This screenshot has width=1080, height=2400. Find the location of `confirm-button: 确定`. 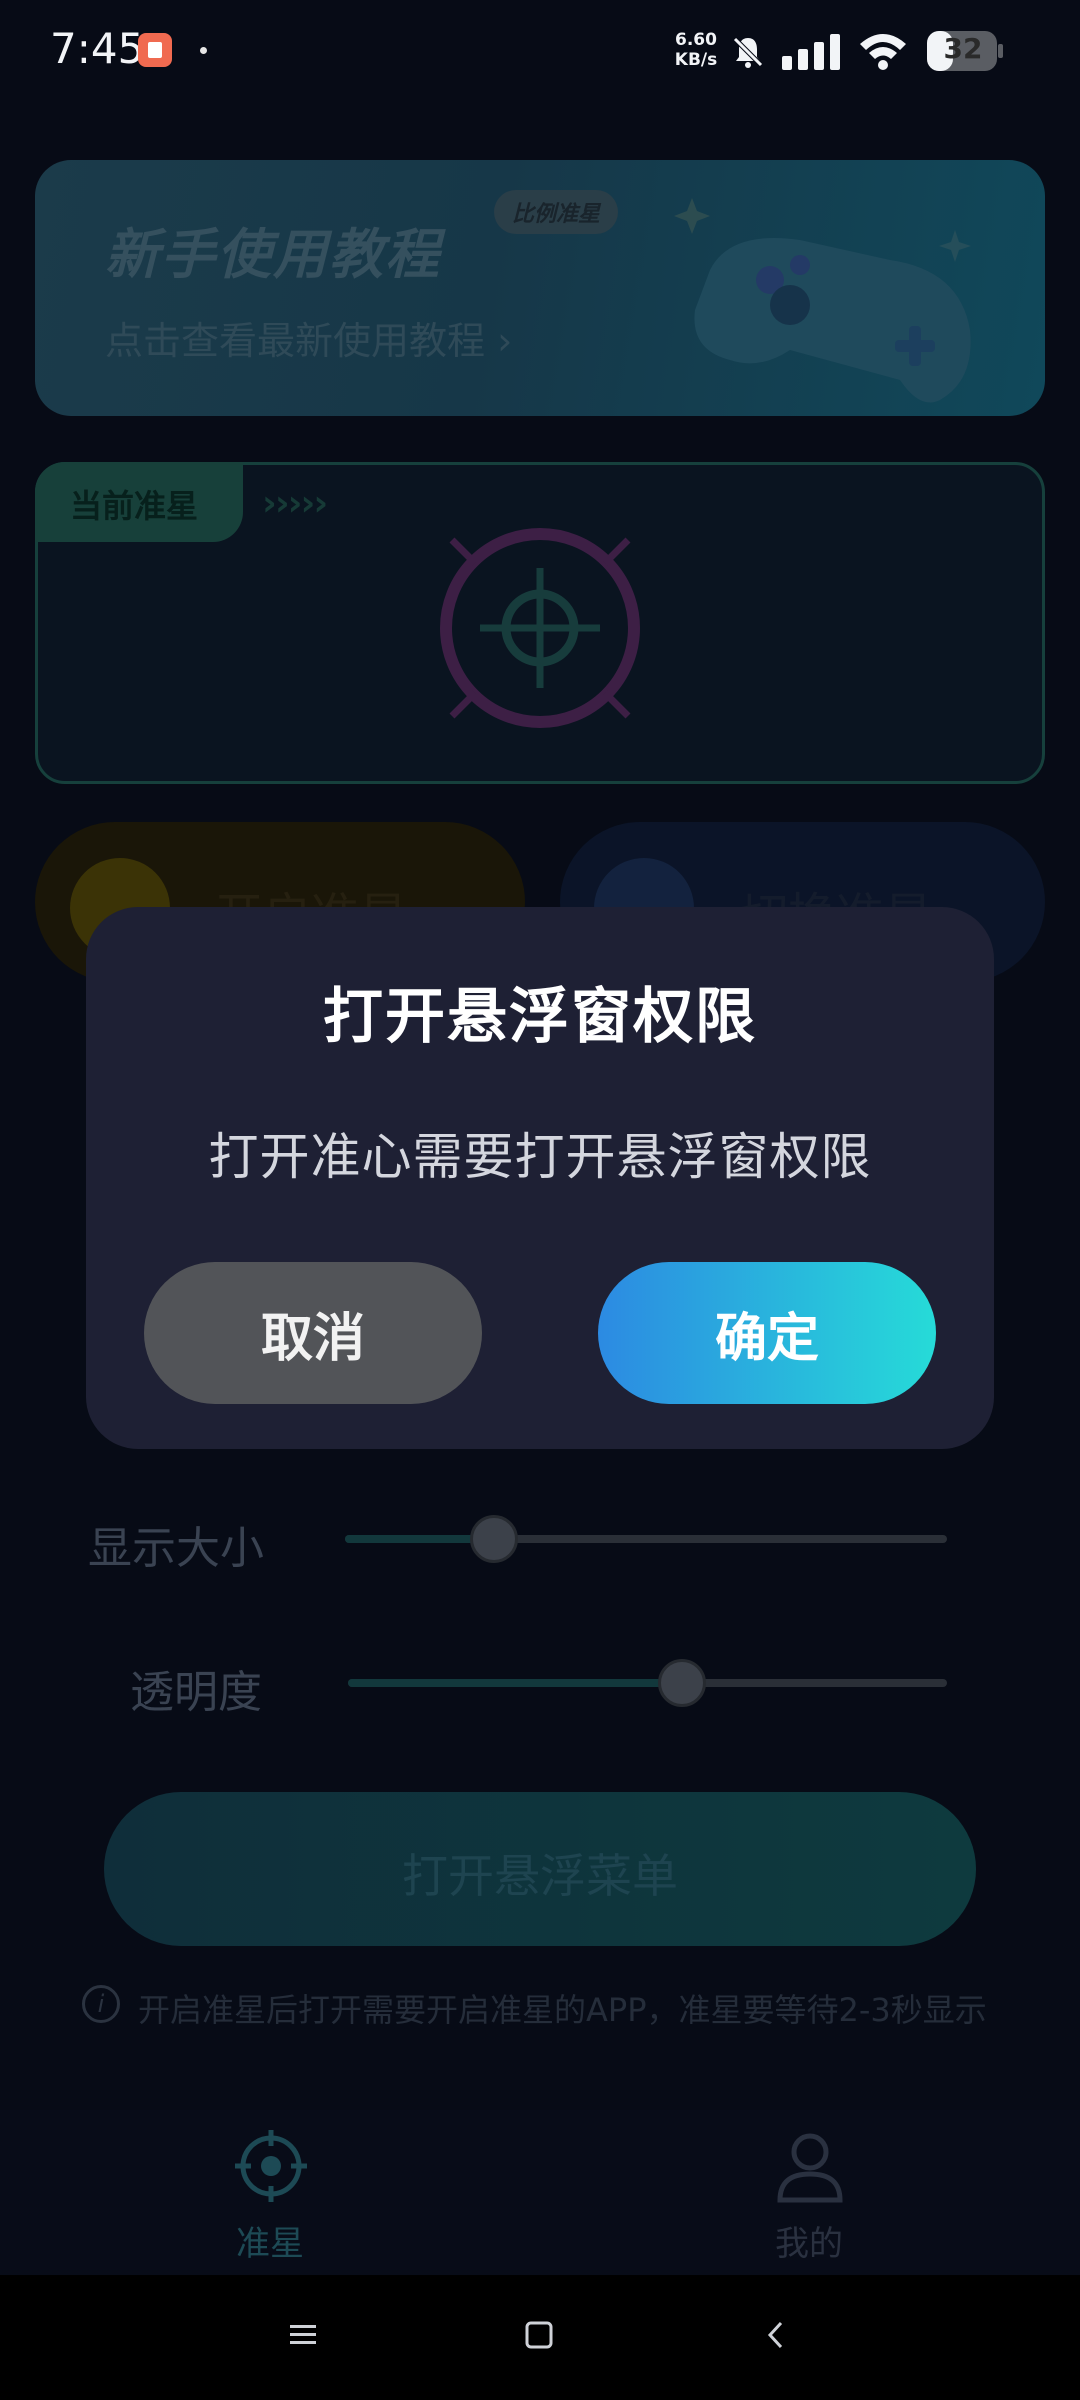

confirm-button: 确定 is located at coordinates (767, 1333).